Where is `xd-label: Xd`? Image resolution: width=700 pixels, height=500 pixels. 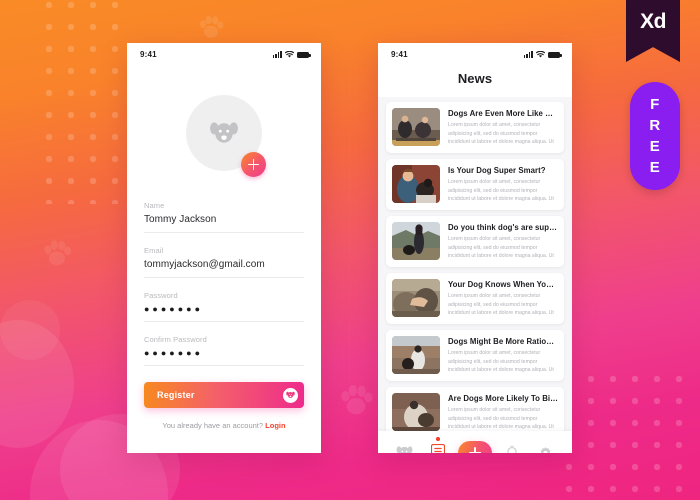
xd-label: Xd is located at coordinates (653, 21).